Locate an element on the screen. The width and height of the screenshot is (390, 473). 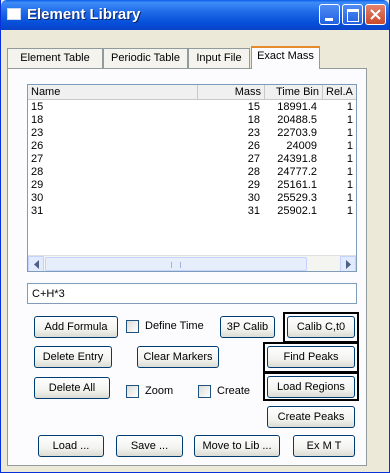
mass-cell: 28 is located at coordinates (253, 172).